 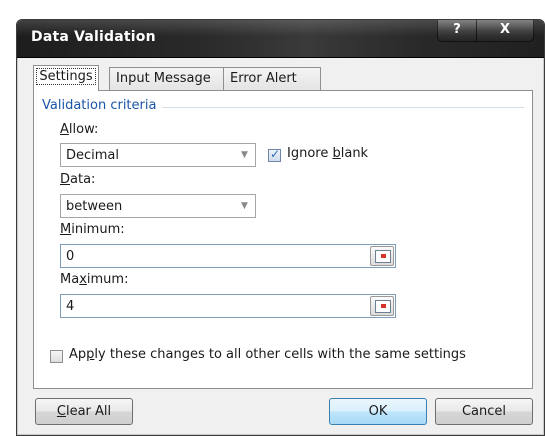 I want to click on maximum-input: 4, so click(x=228, y=306).